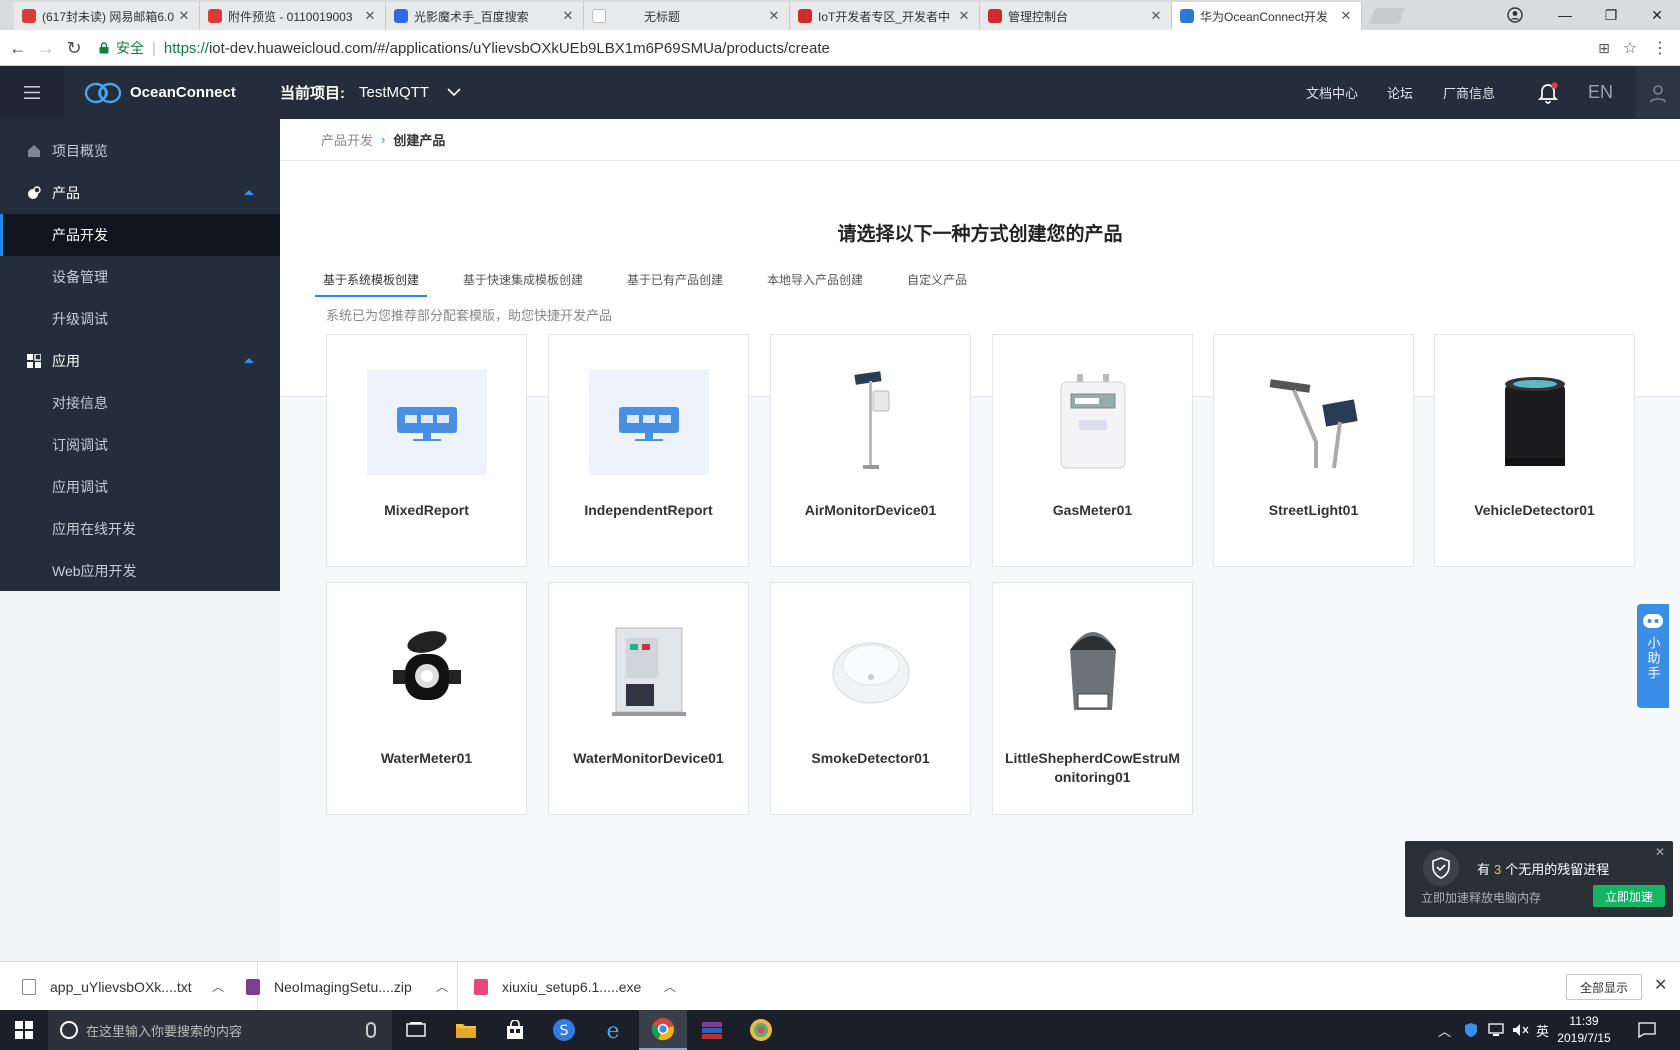 The image size is (1680, 1050). What do you see at coordinates (1521, 1030) in the screenshot?
I see `volume-muted-icon` at bounding box center [1521, 1030].